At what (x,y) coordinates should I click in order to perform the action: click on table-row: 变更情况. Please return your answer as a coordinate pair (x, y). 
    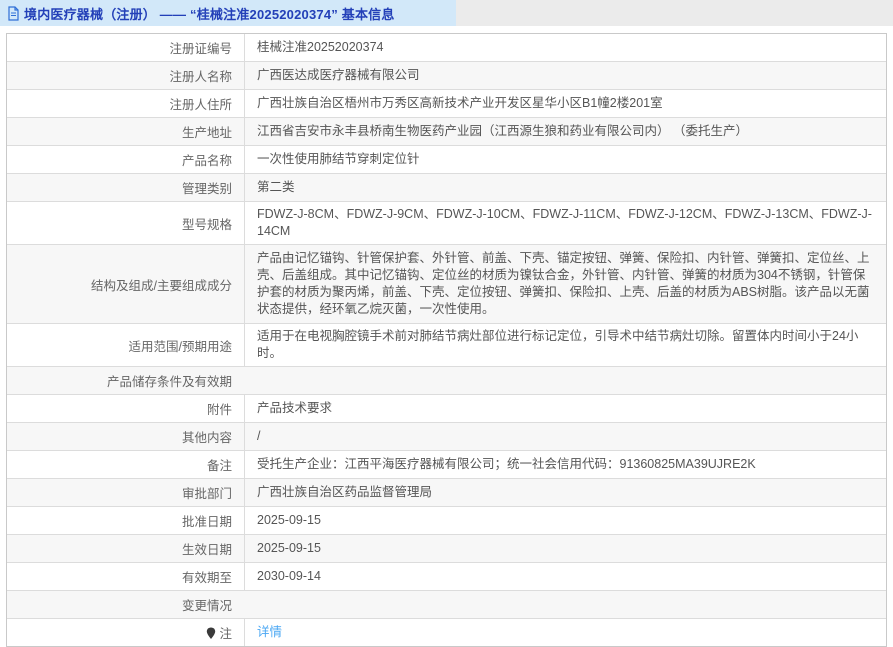
    Looking at the image, I should click on (446, 604).